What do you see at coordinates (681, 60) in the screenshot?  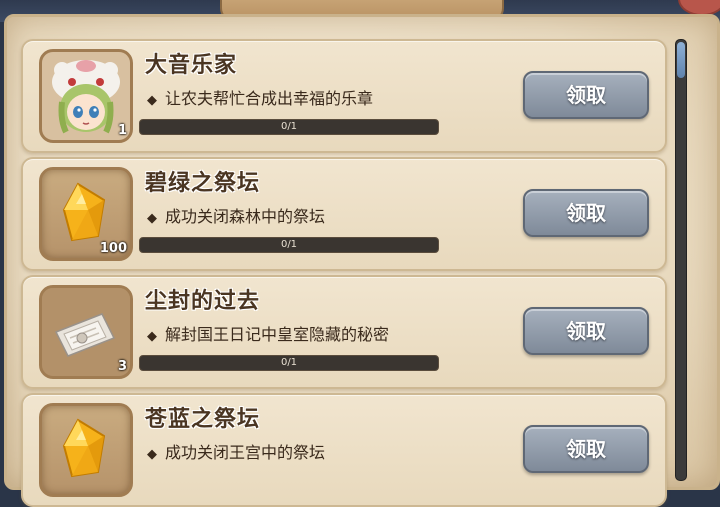 I see `scrollbar-thumb` at bounding box center [681, 60].